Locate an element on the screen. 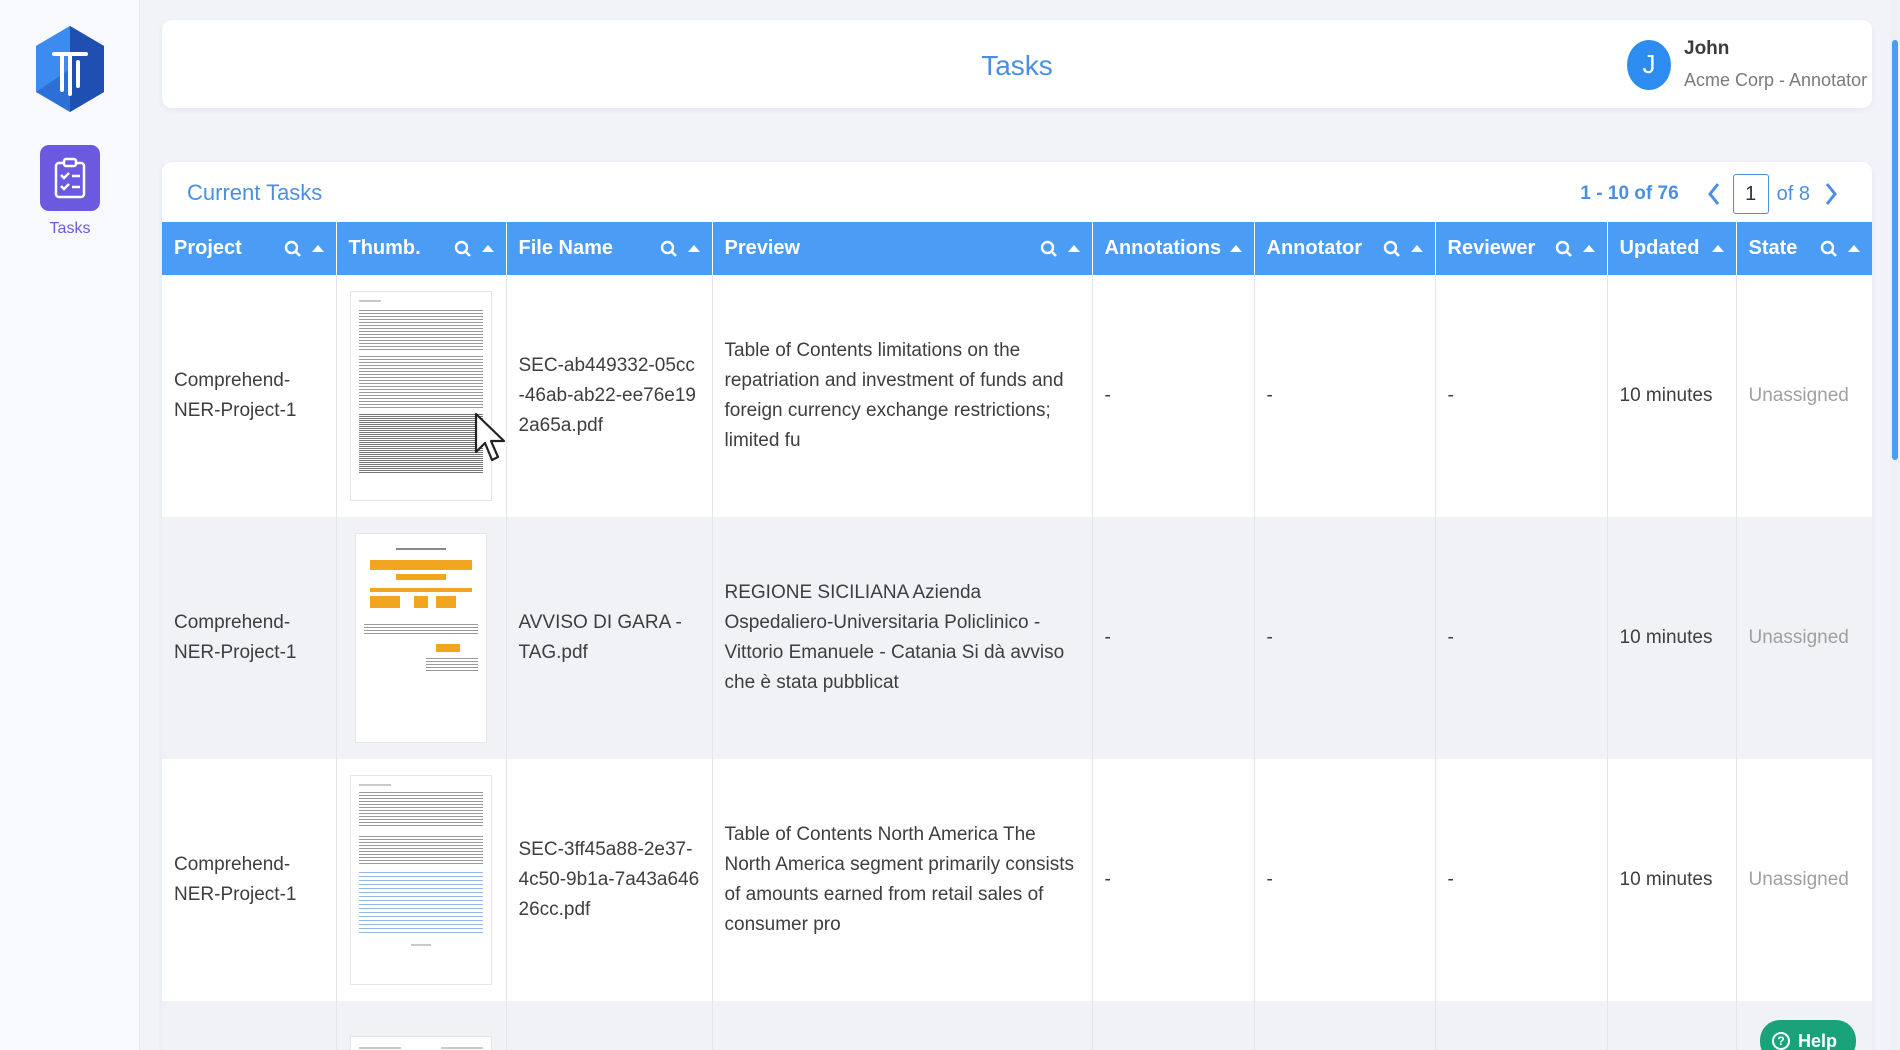 Image resolution: width=1900 pixels, height=1050 pixels. cell-updated is located at coordinates (1672, 1025).